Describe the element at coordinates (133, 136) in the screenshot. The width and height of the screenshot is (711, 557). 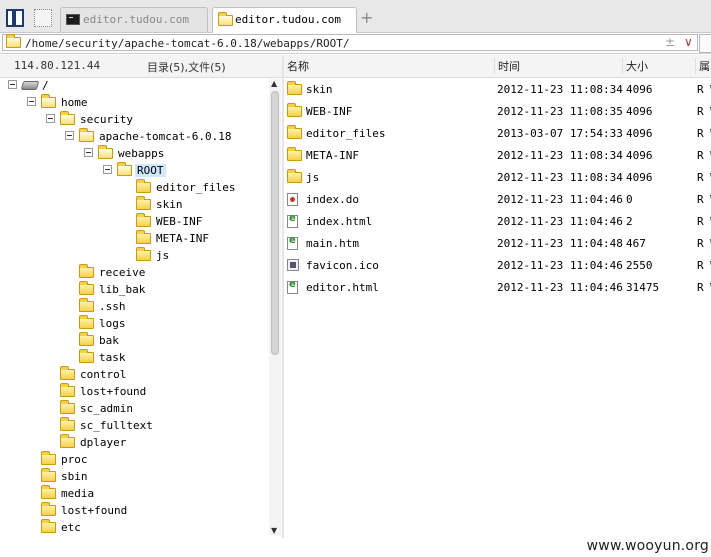
I see `tree-item: apache-tomcat-6.0.18` at that location.